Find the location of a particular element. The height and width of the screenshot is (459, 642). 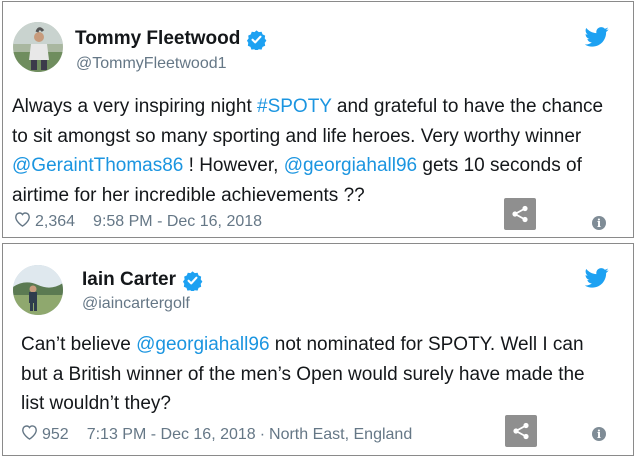

author-handle: @TommyFleetwood1 is located at coordinates (151, 64).